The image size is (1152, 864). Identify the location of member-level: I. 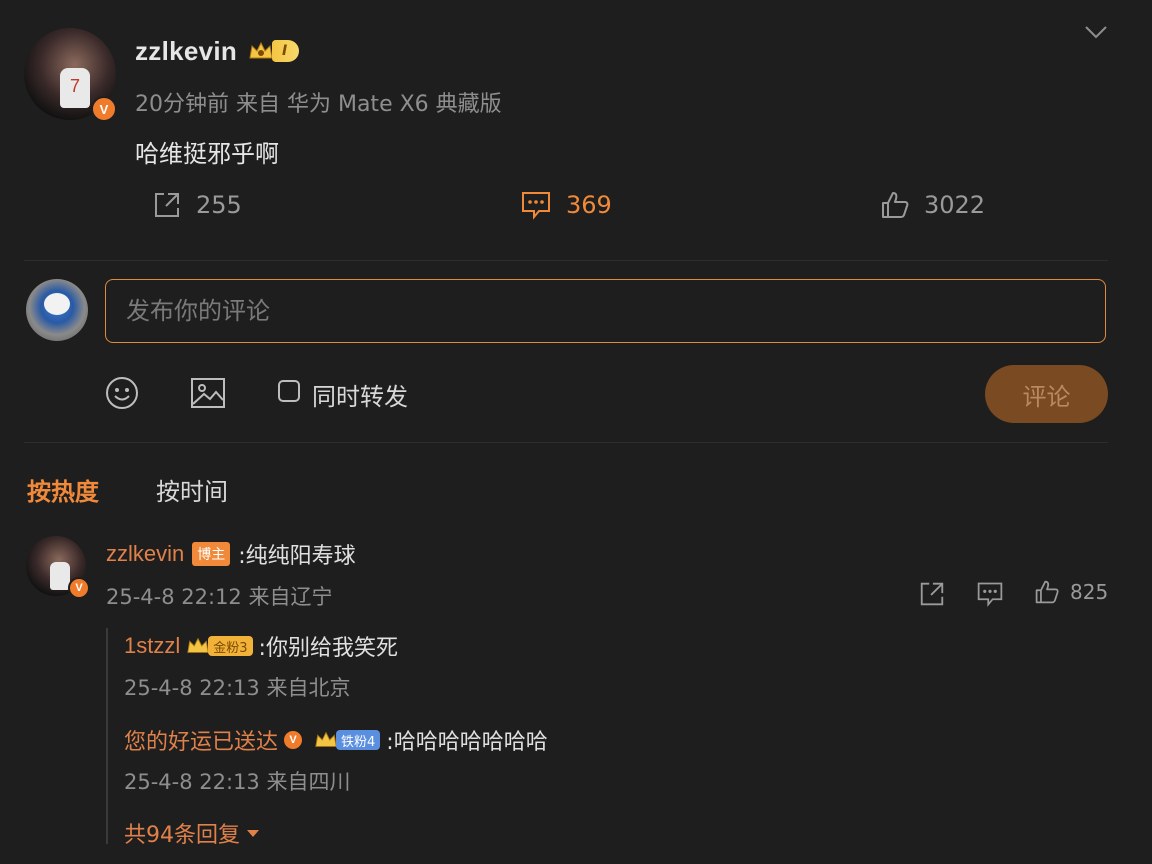
(286, 51).